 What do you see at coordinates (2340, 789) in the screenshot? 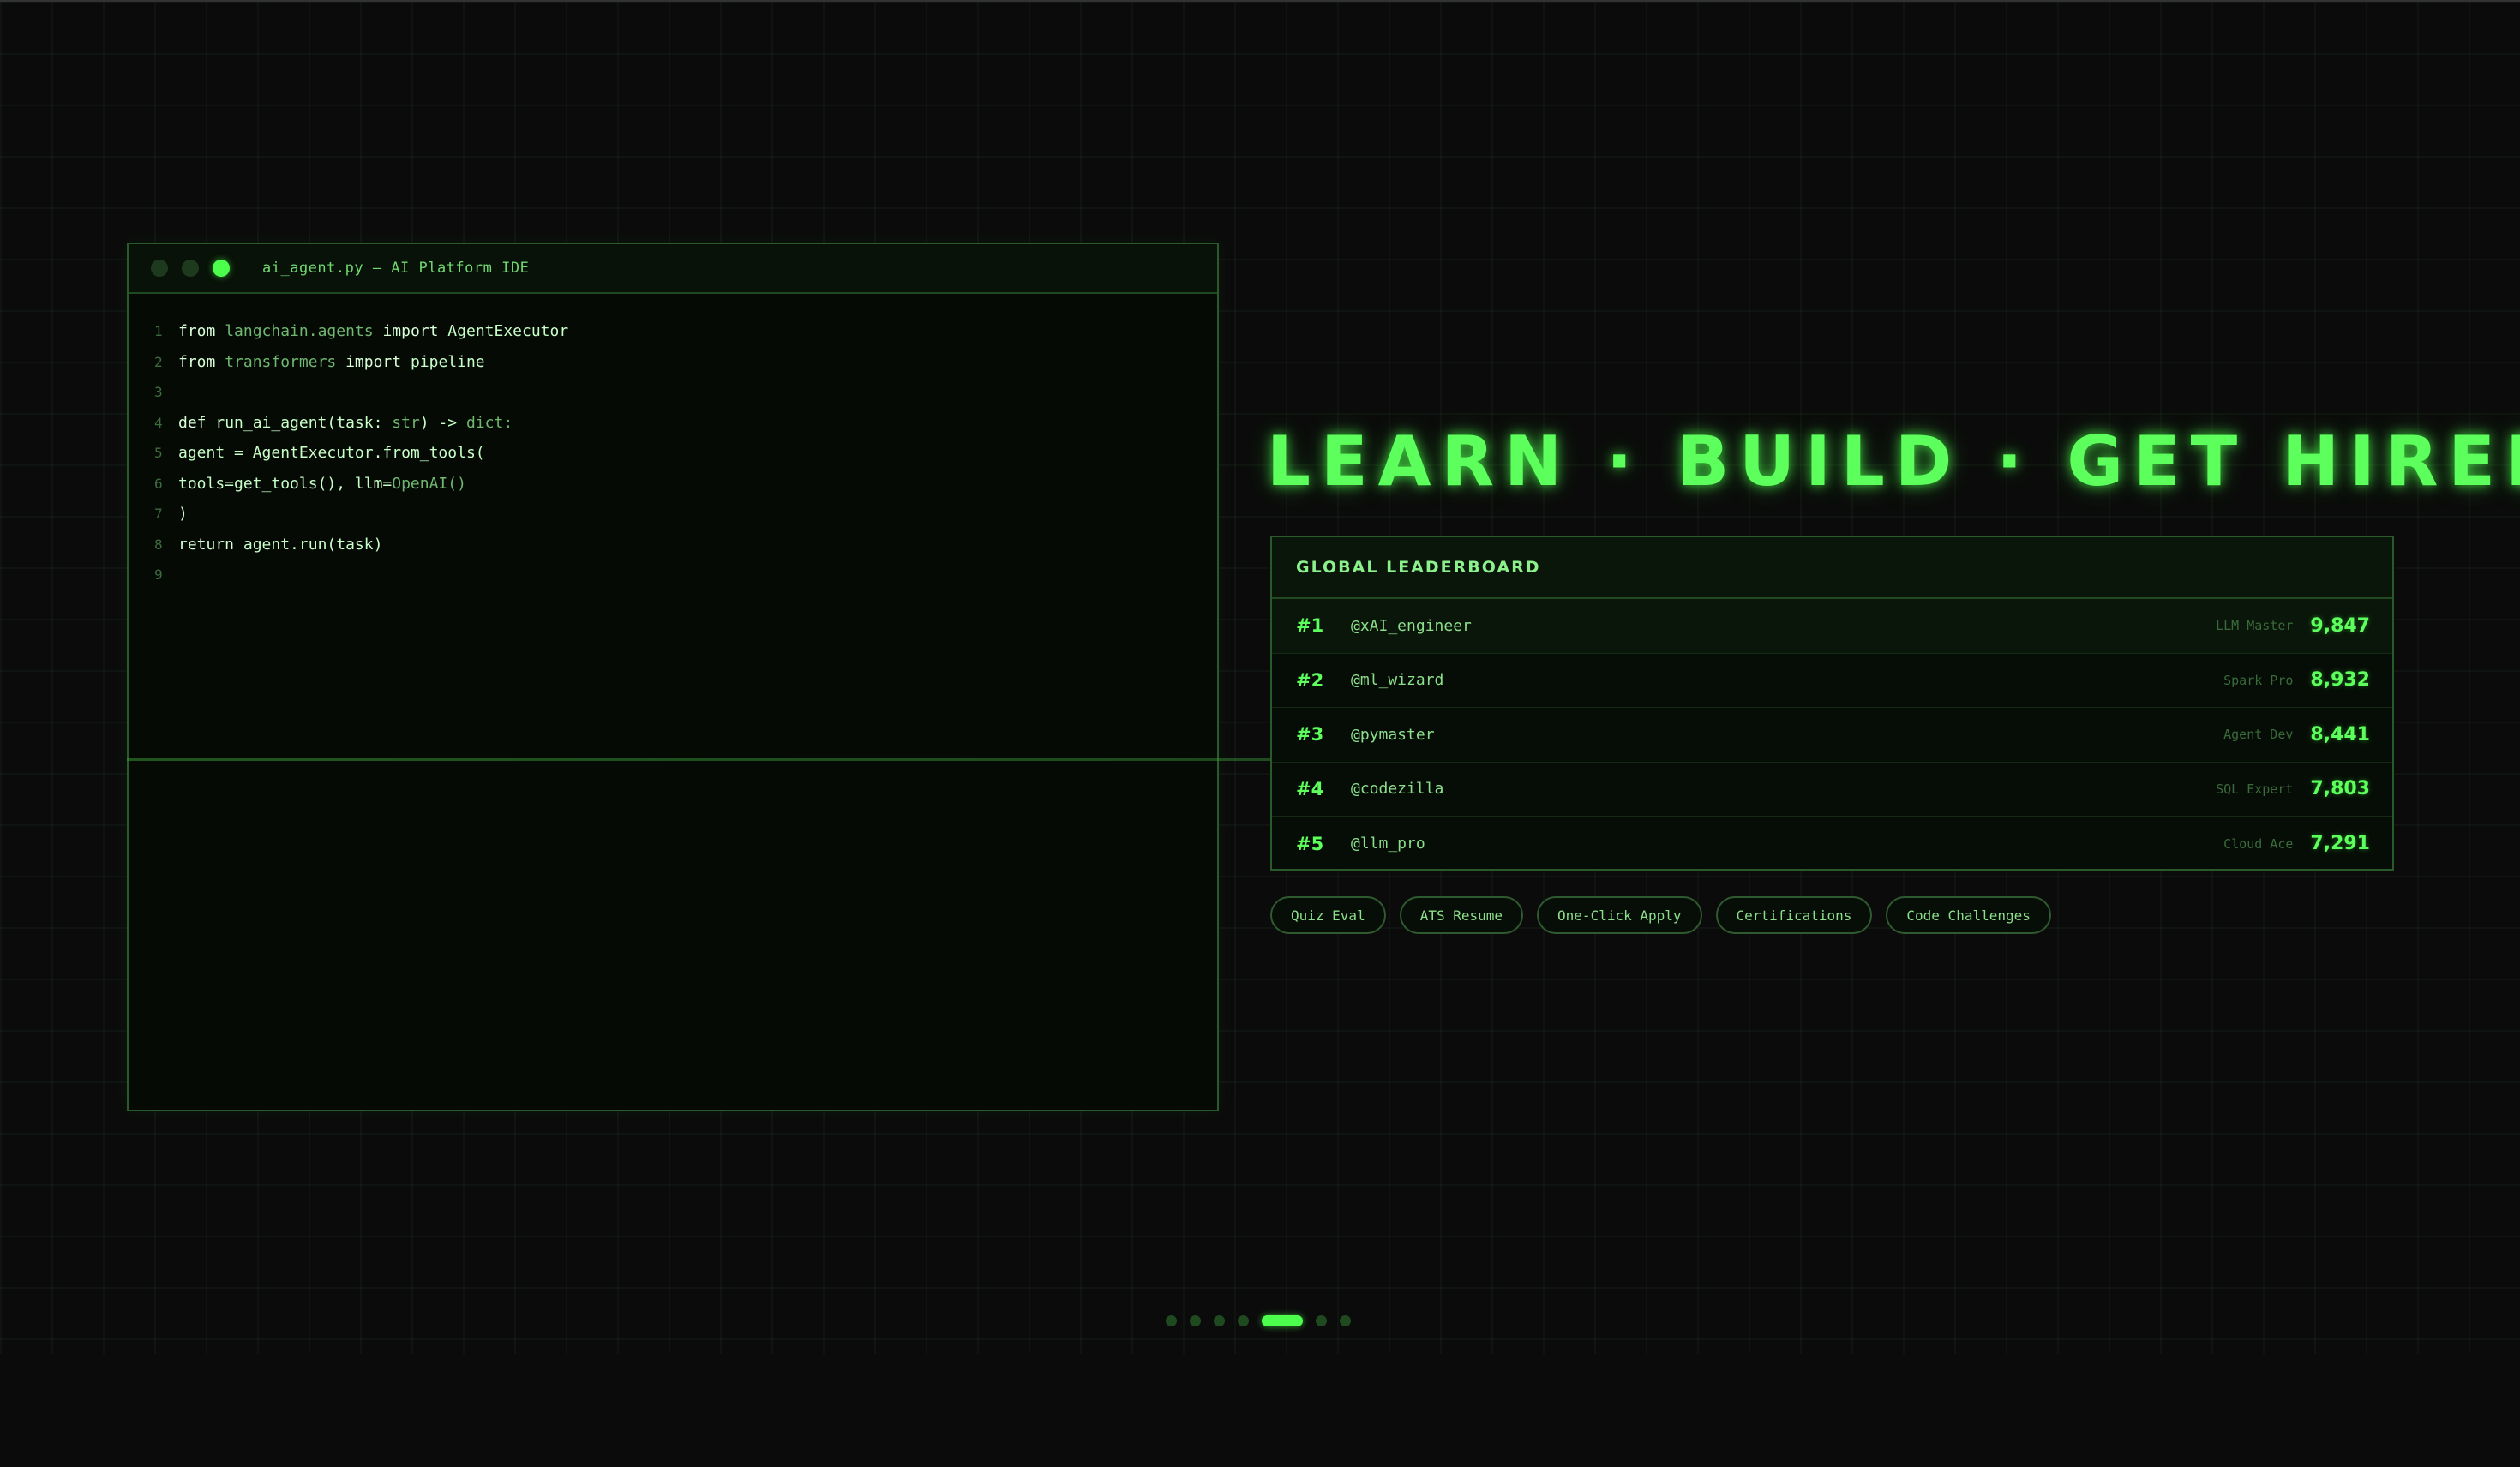
I see `leaderboard-score: 7,803` at bounding box center [2340, 789].